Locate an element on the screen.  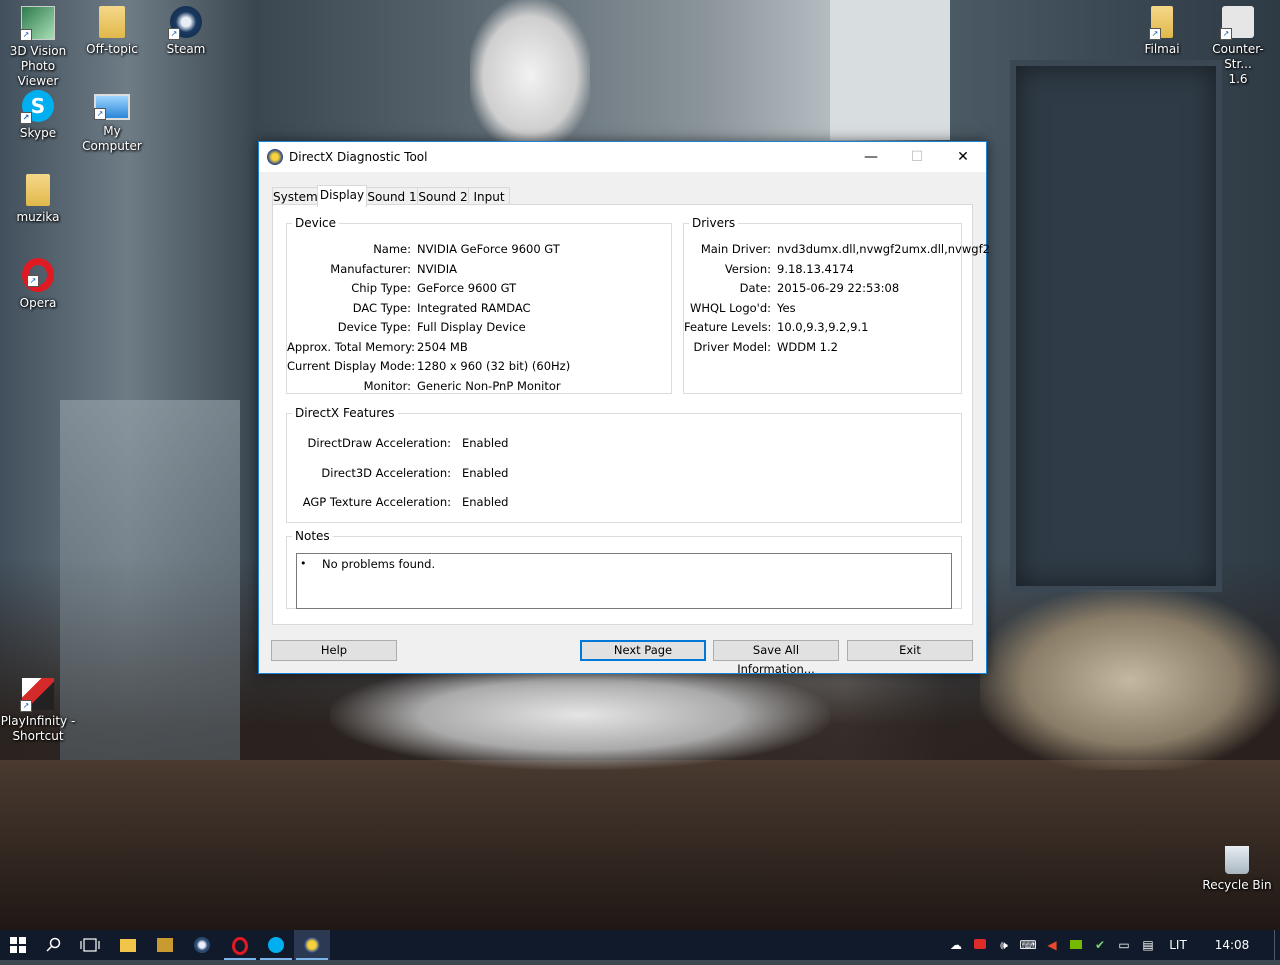
note-text: No problems found. is located at coordinates (379, 564).